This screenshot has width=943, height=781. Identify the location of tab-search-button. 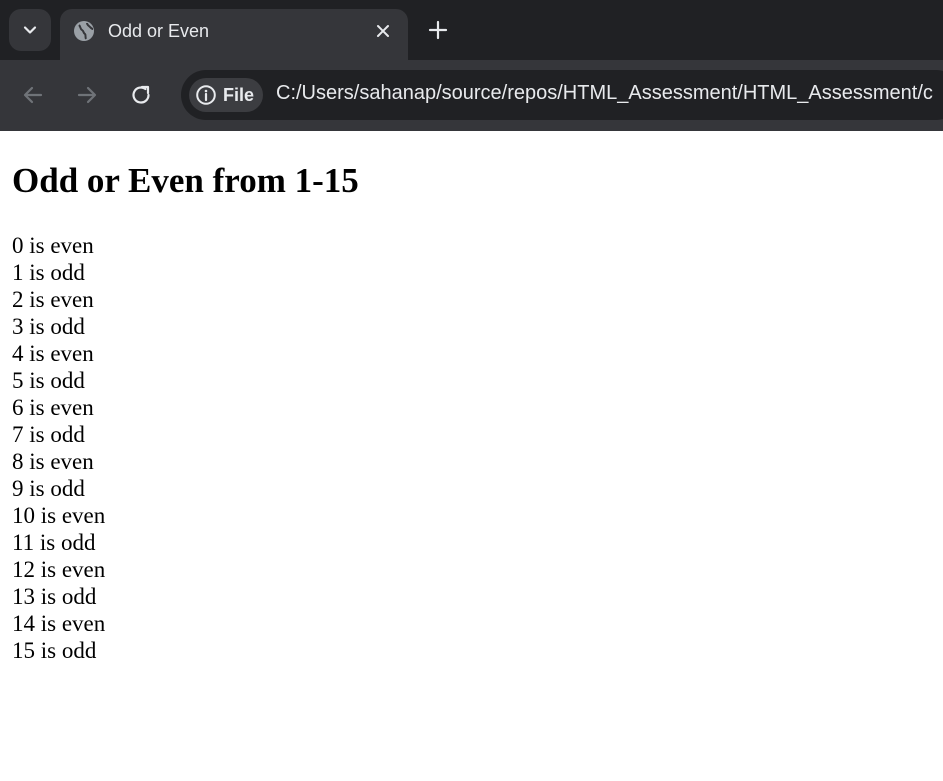
(30, 30).